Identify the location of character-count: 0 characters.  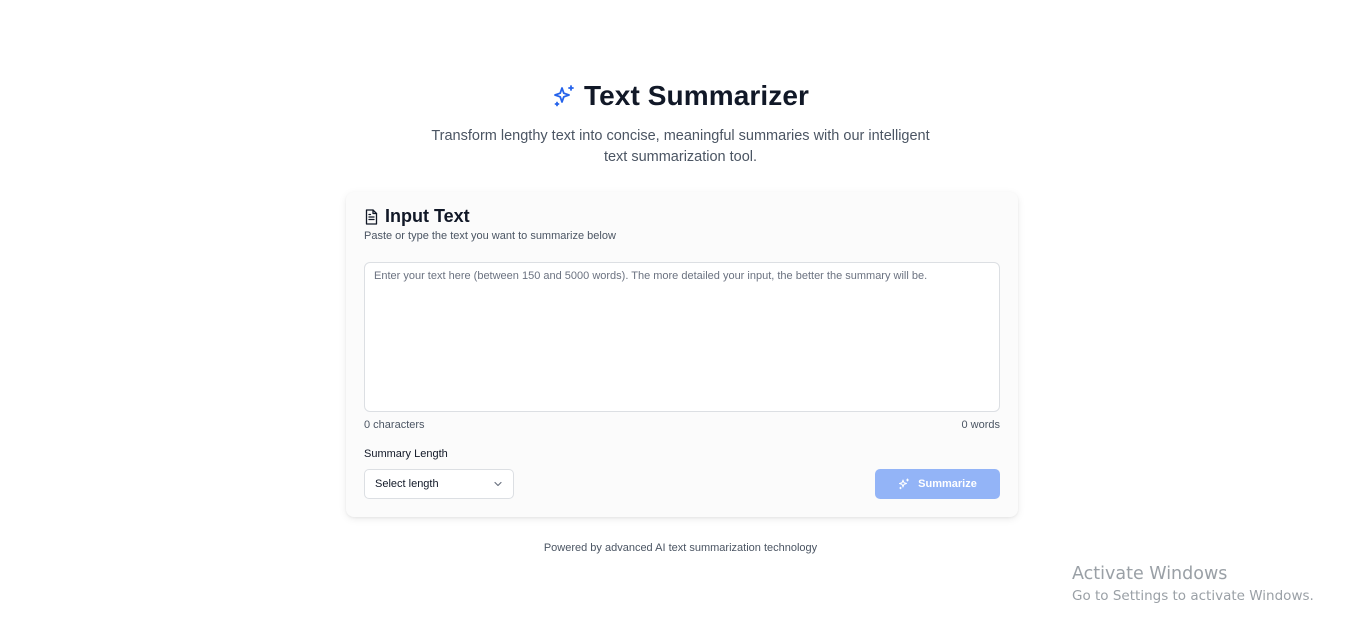
(394, 425).